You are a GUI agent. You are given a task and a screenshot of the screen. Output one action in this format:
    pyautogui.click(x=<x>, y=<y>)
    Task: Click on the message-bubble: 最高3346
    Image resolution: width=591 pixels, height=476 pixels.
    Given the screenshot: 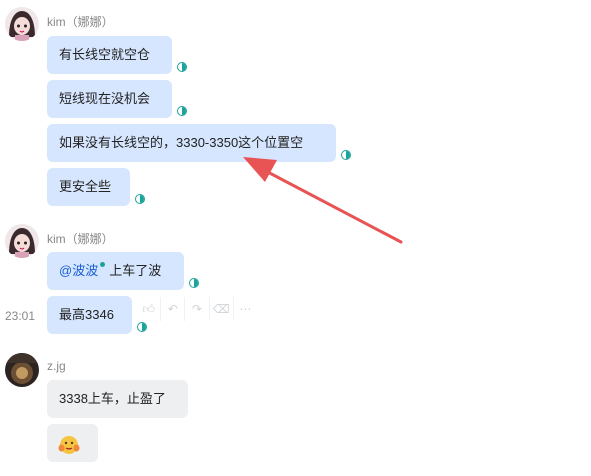 What is the action you would take?
    pyautogui.click(x=89, y=315)
    